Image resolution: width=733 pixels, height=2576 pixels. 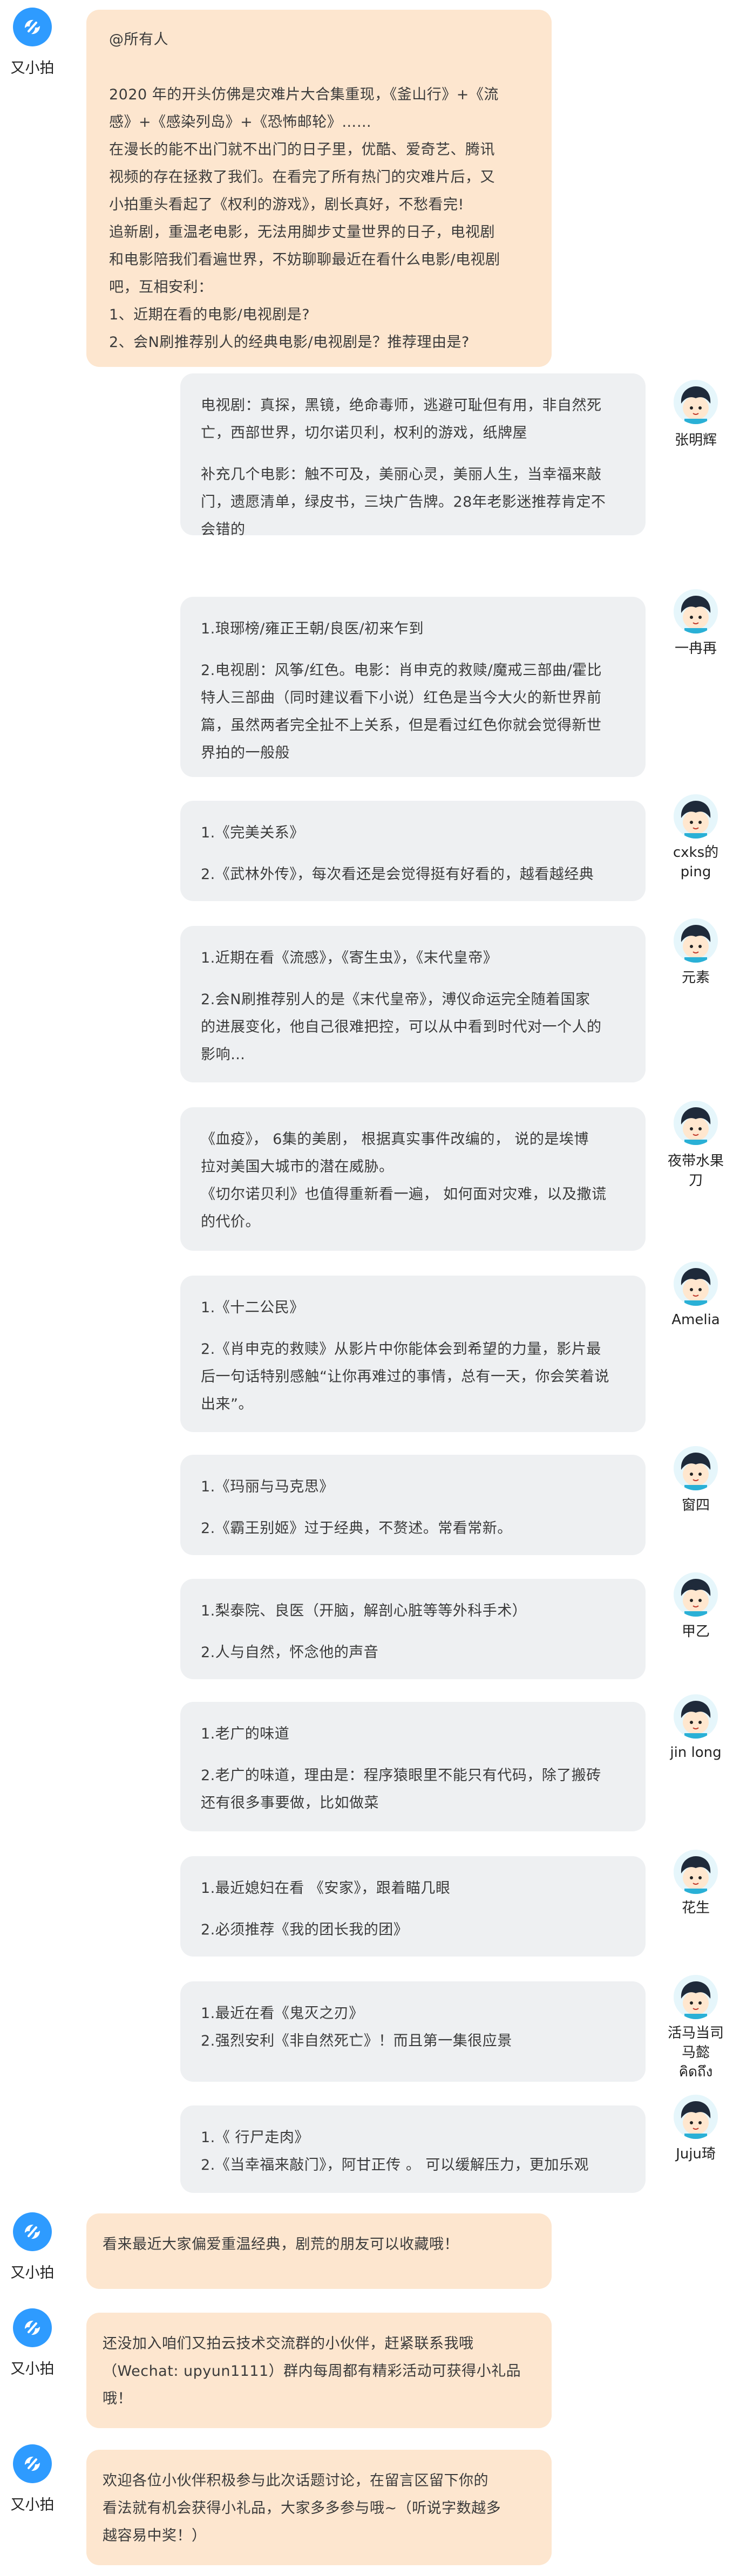 I want to click on message-text-line: 1.《 行尸走肉》, so click(x=255, y=2137).